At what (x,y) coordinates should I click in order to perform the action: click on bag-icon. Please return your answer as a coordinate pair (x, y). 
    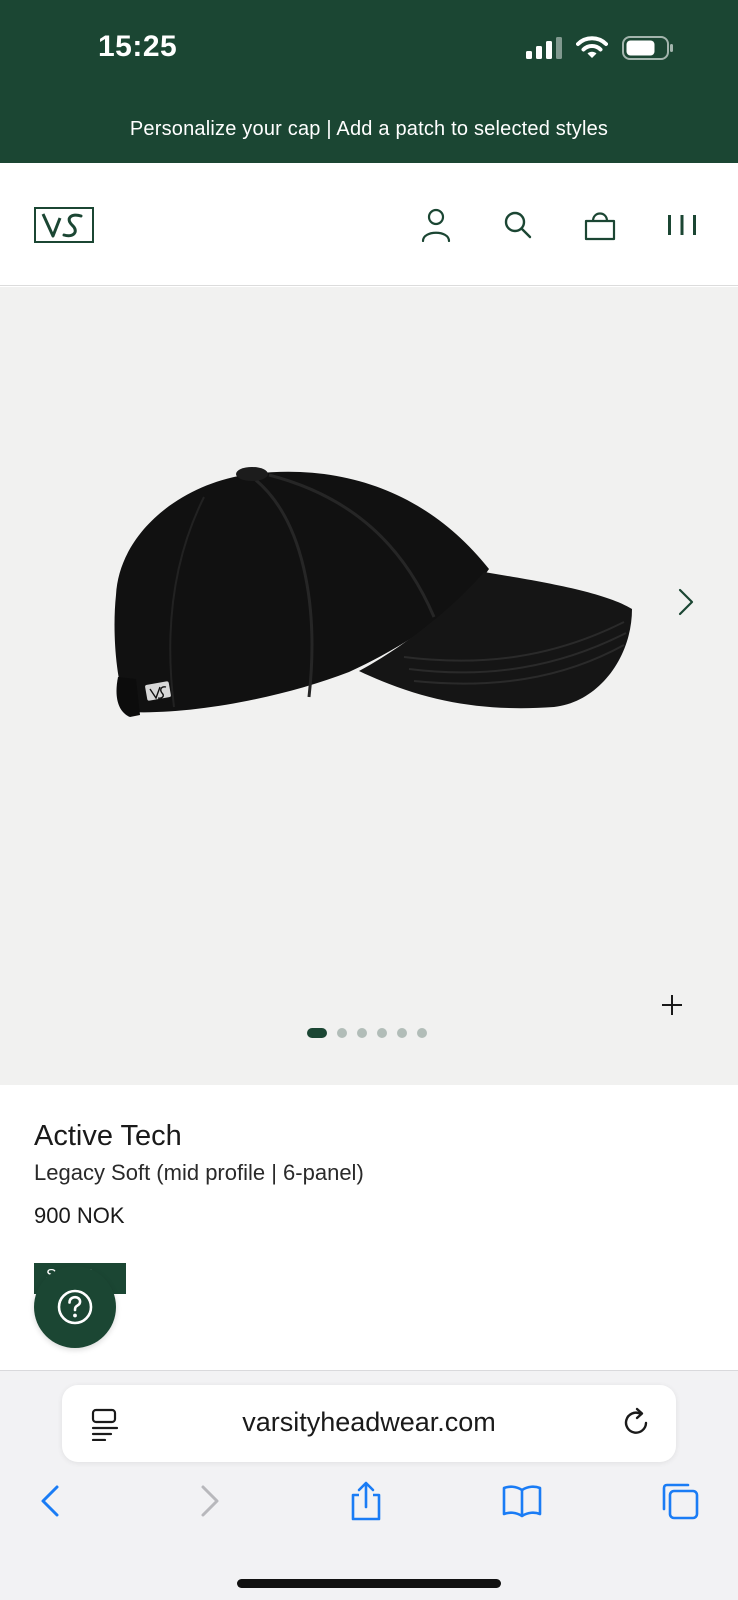
    Looking at the image, I should click on (600, 225).